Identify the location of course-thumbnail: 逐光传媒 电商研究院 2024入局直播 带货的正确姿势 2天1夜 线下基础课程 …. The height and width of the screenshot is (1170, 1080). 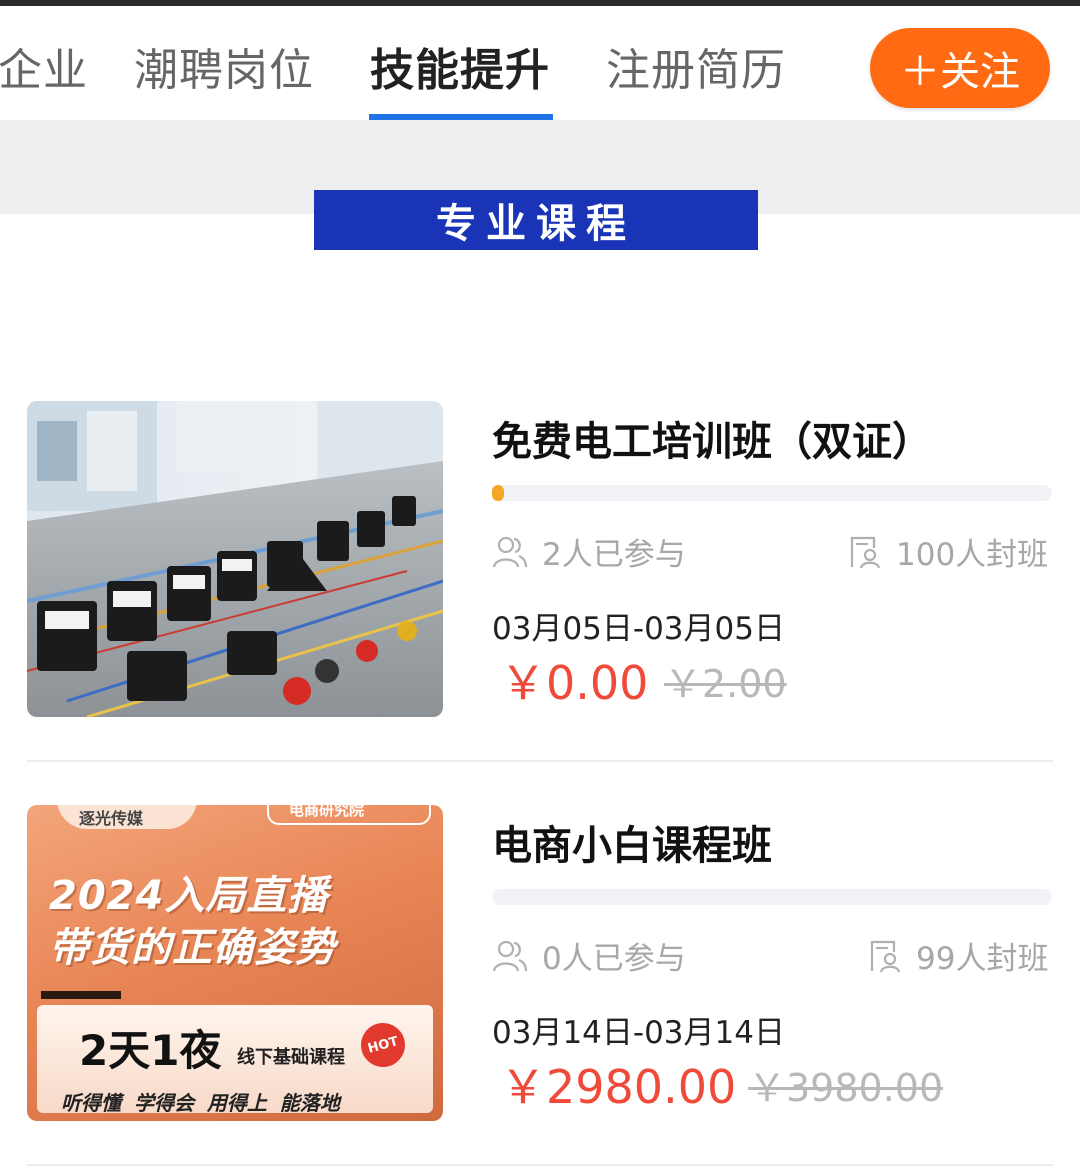
(235, 963).